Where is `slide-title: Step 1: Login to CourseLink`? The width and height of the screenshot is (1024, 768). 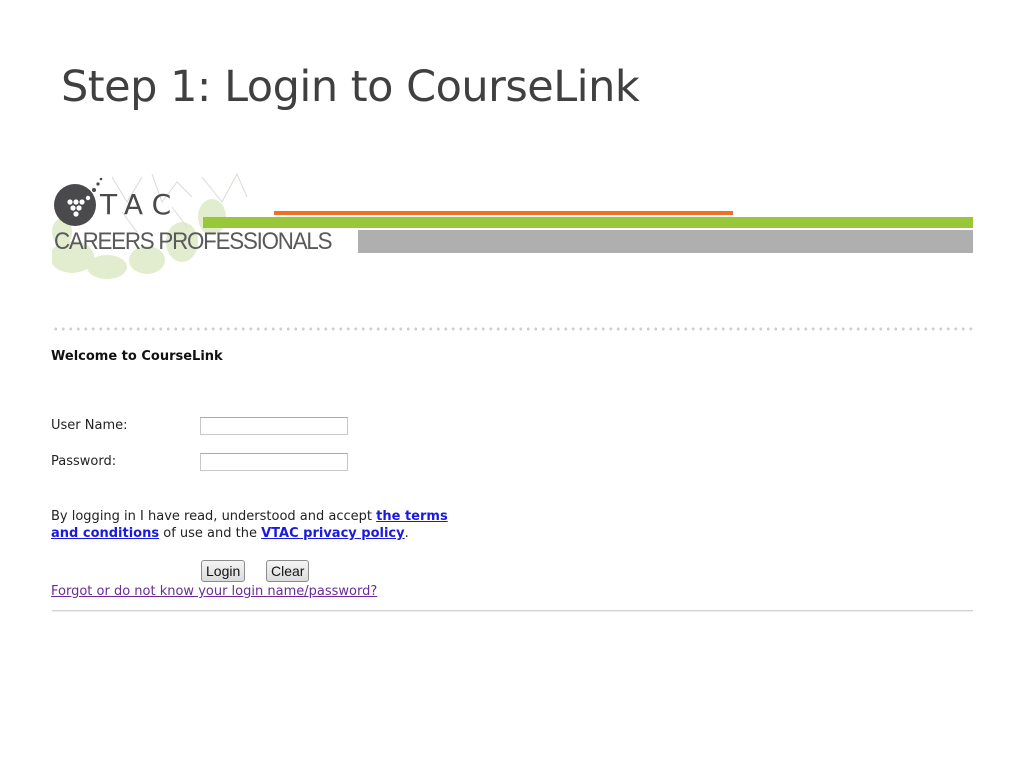 slide-title: Step 1: Login to CourseLink is located at coordinates (350, 87).